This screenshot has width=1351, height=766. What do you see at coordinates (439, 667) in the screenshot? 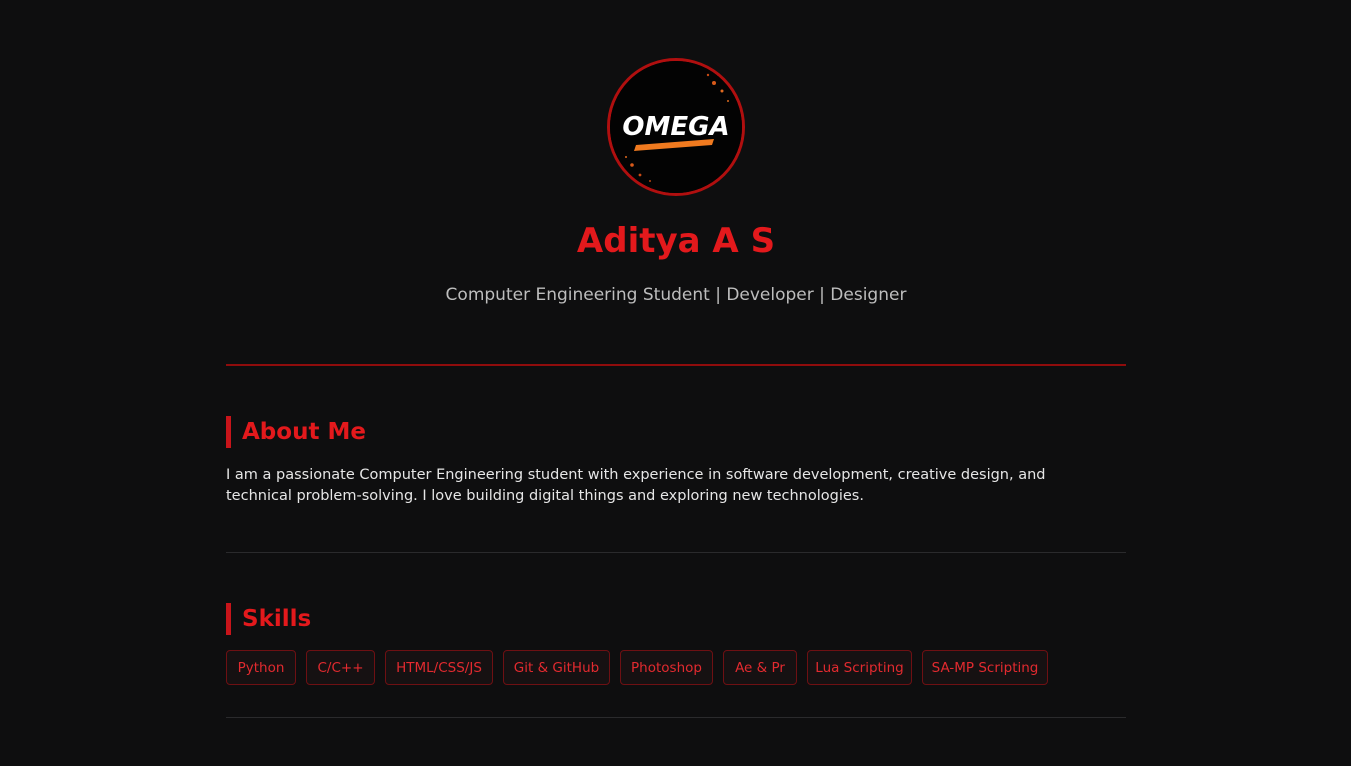
I see `skill-chip-html-css-js: HTML/CSS/JS` at bounding box center [439, 667].